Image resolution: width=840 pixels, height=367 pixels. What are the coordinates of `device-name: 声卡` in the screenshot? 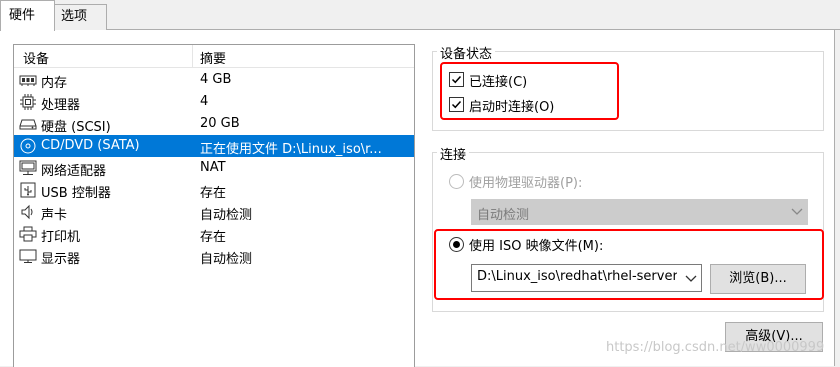 It's located at (54, 215).